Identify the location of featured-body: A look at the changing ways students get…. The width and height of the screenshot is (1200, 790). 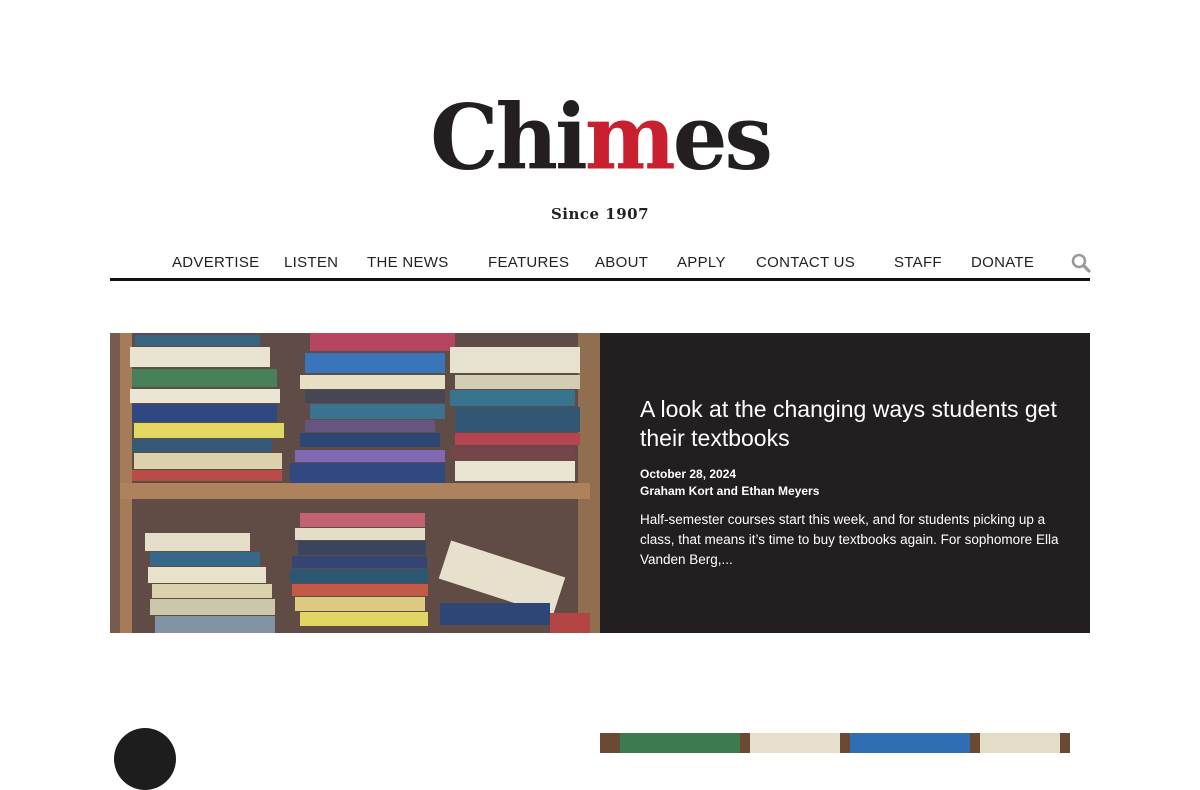
(850, 489).